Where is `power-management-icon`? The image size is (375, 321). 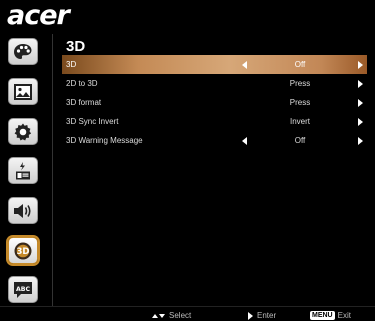
power-management-icon is located at coordinates (23, 170).